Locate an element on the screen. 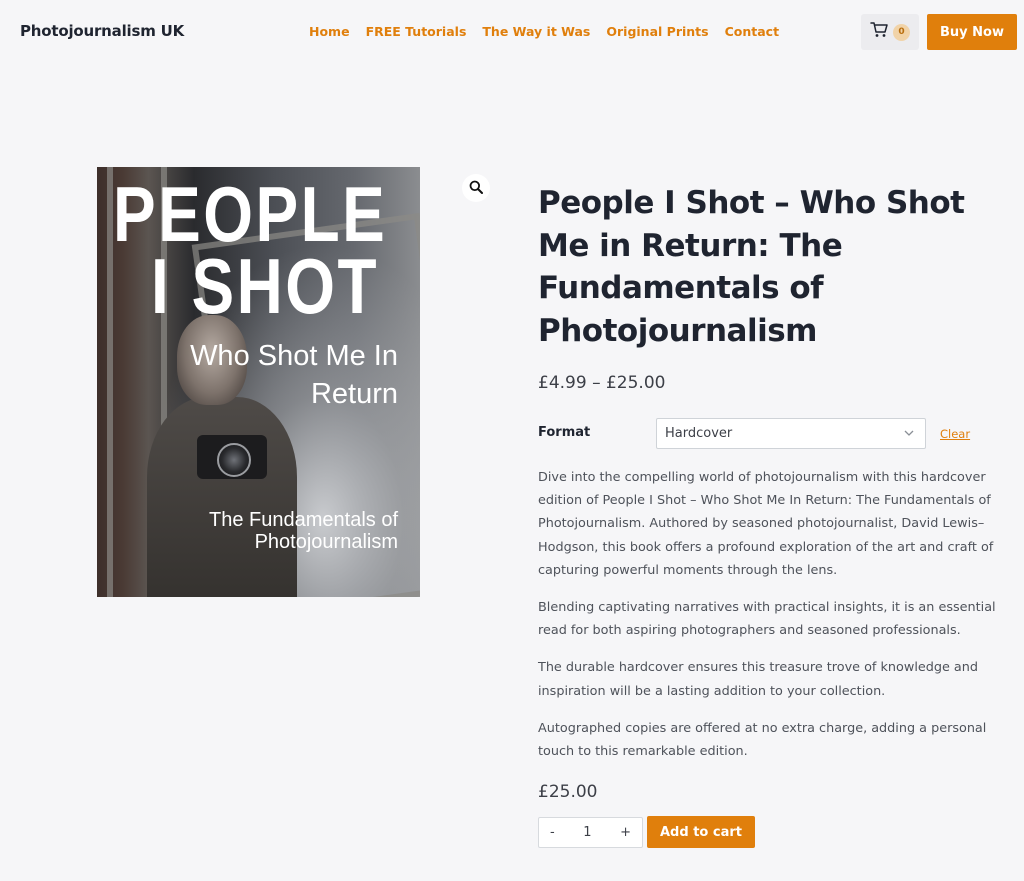 This screenshot has height=881, width=1024. format-label: Format is located at coordinates (564, 432).